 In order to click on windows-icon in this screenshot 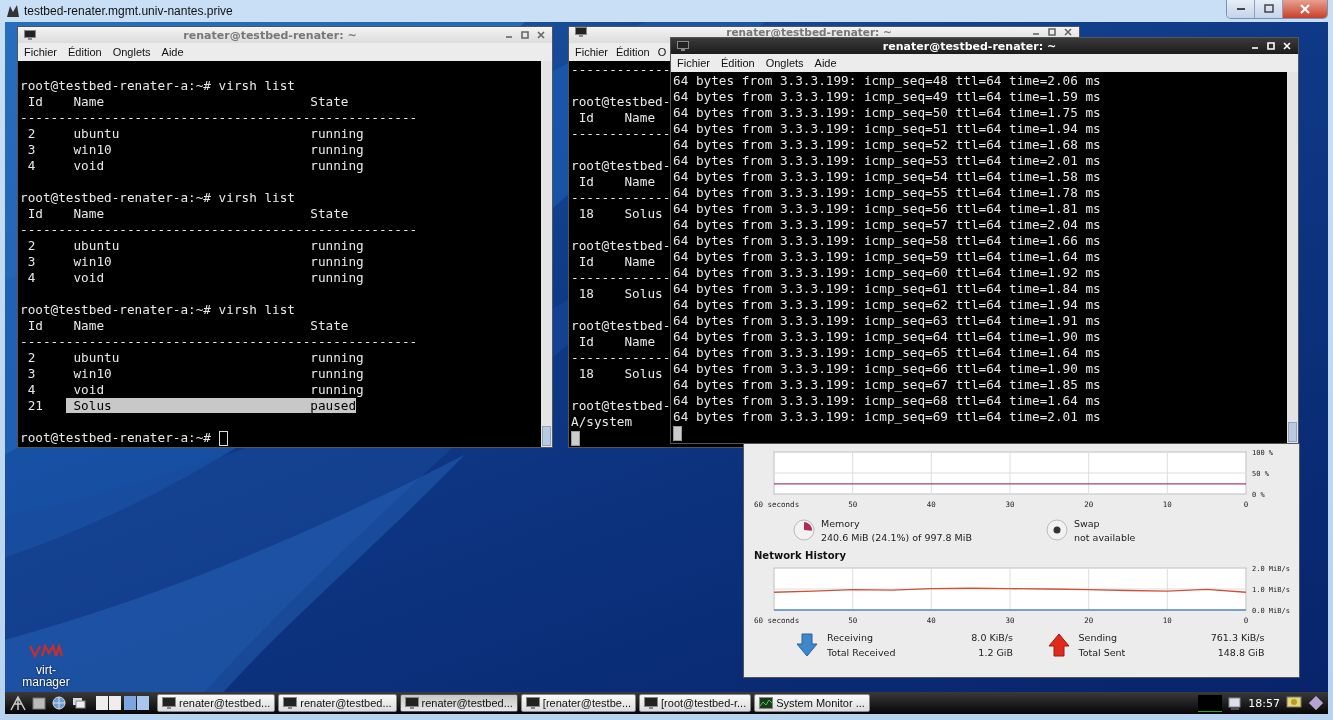, I will do `click(79, 703)`.